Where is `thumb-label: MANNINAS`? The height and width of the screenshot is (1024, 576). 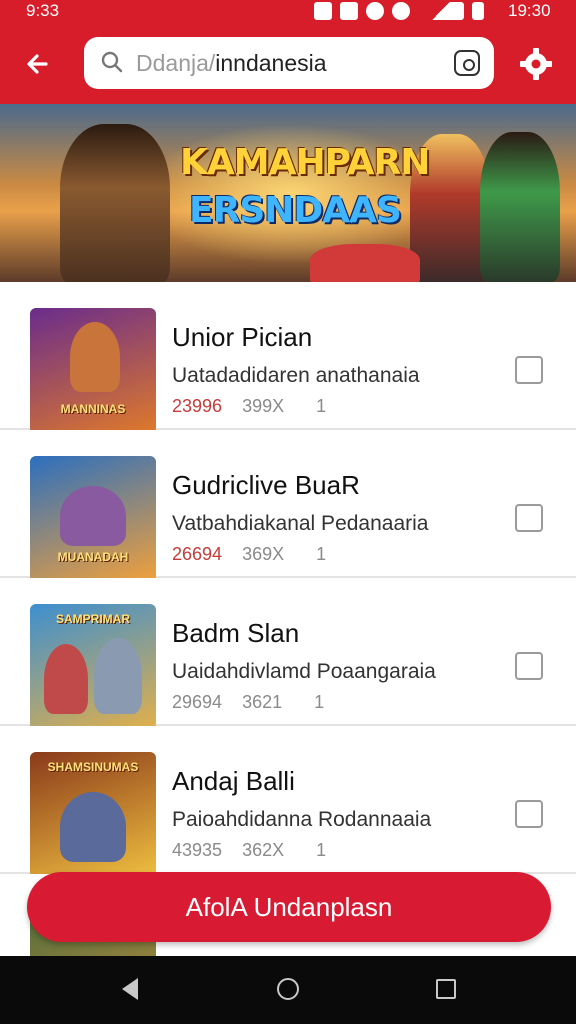
thumb-label: MANNINAS is located at coordinates (93, 409).